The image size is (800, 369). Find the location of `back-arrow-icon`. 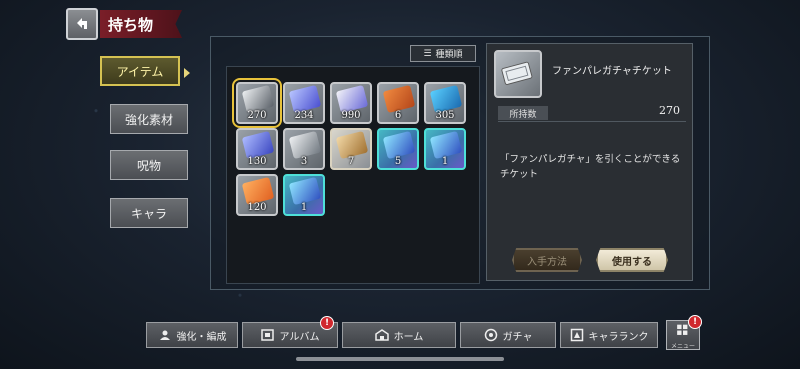

back-arrow-icon is located at coordinates (82, 23).